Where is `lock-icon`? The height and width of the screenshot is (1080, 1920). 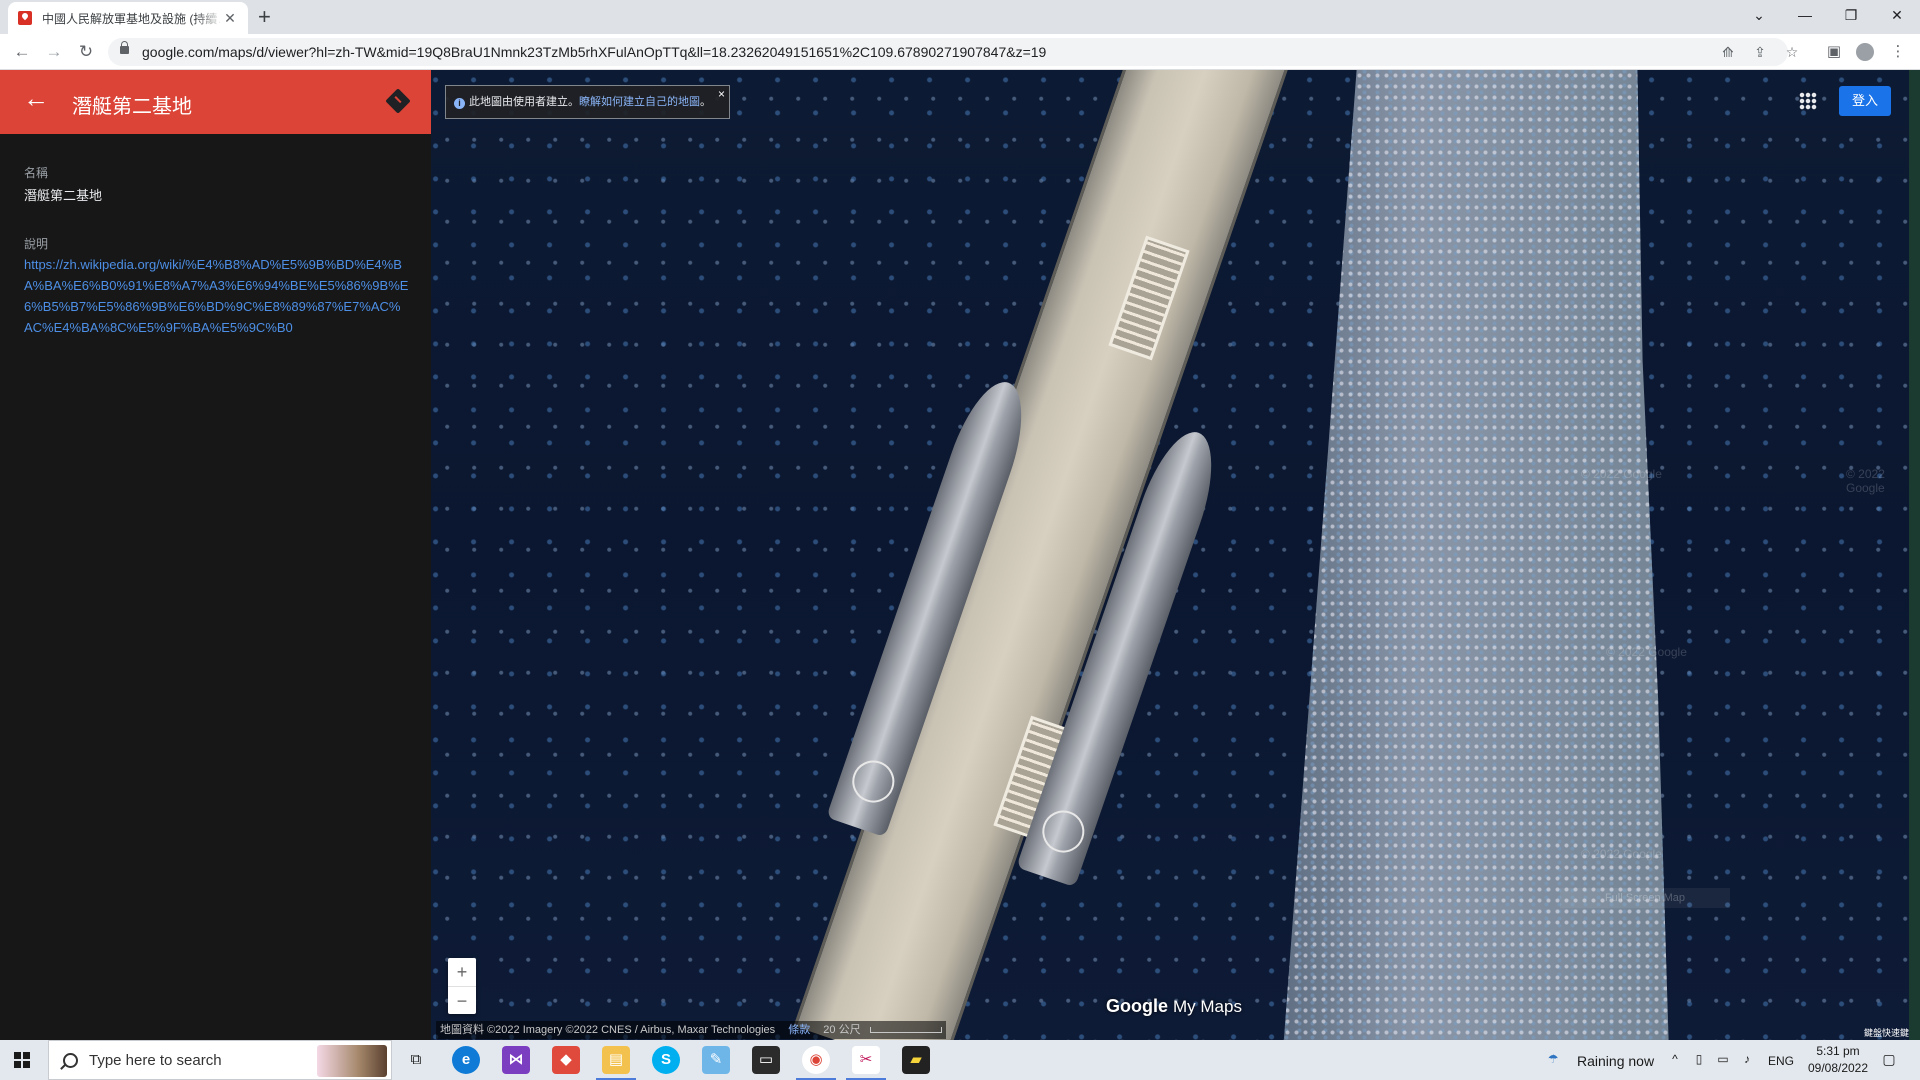
lock-icon is located at coordinates (124, 47).